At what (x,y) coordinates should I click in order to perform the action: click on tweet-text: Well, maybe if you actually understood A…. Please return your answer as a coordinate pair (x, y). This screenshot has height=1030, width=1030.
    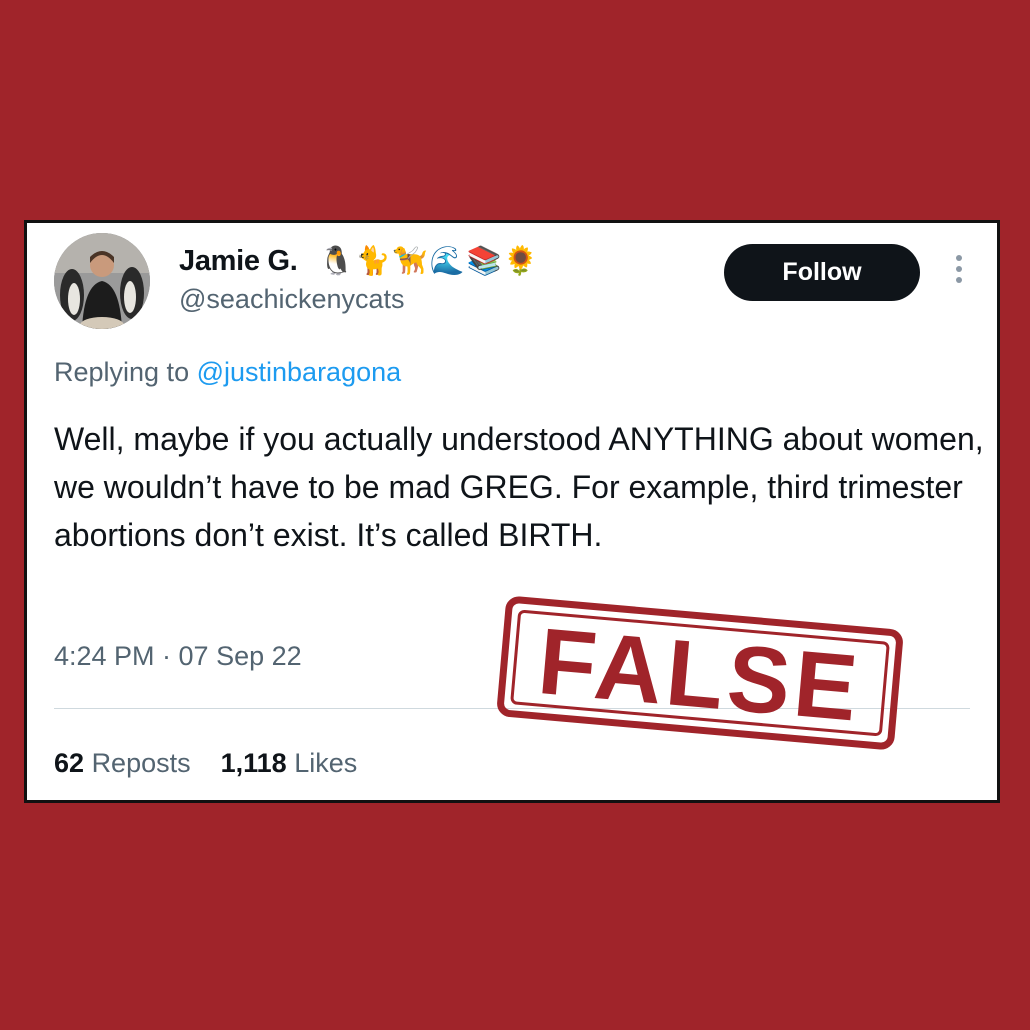
    Looking at the image, I should click on (519, 487).